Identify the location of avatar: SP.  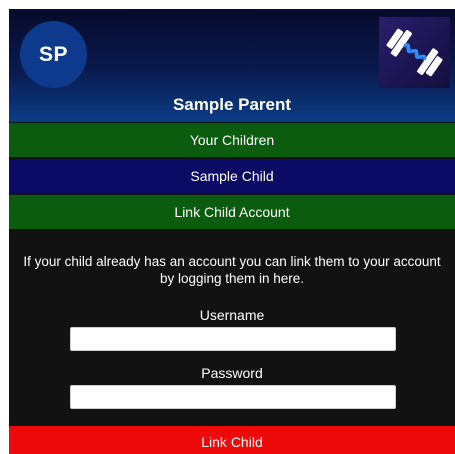
(53, 54).